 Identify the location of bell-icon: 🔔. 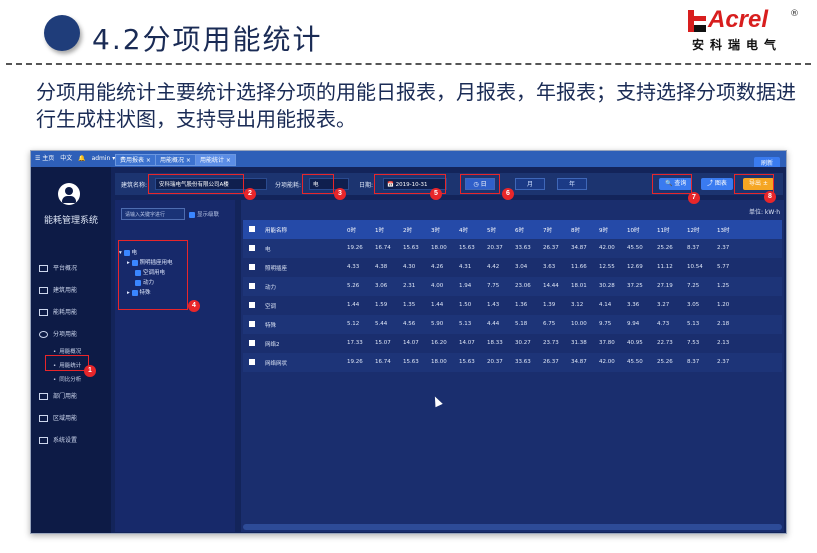
(81, 158).